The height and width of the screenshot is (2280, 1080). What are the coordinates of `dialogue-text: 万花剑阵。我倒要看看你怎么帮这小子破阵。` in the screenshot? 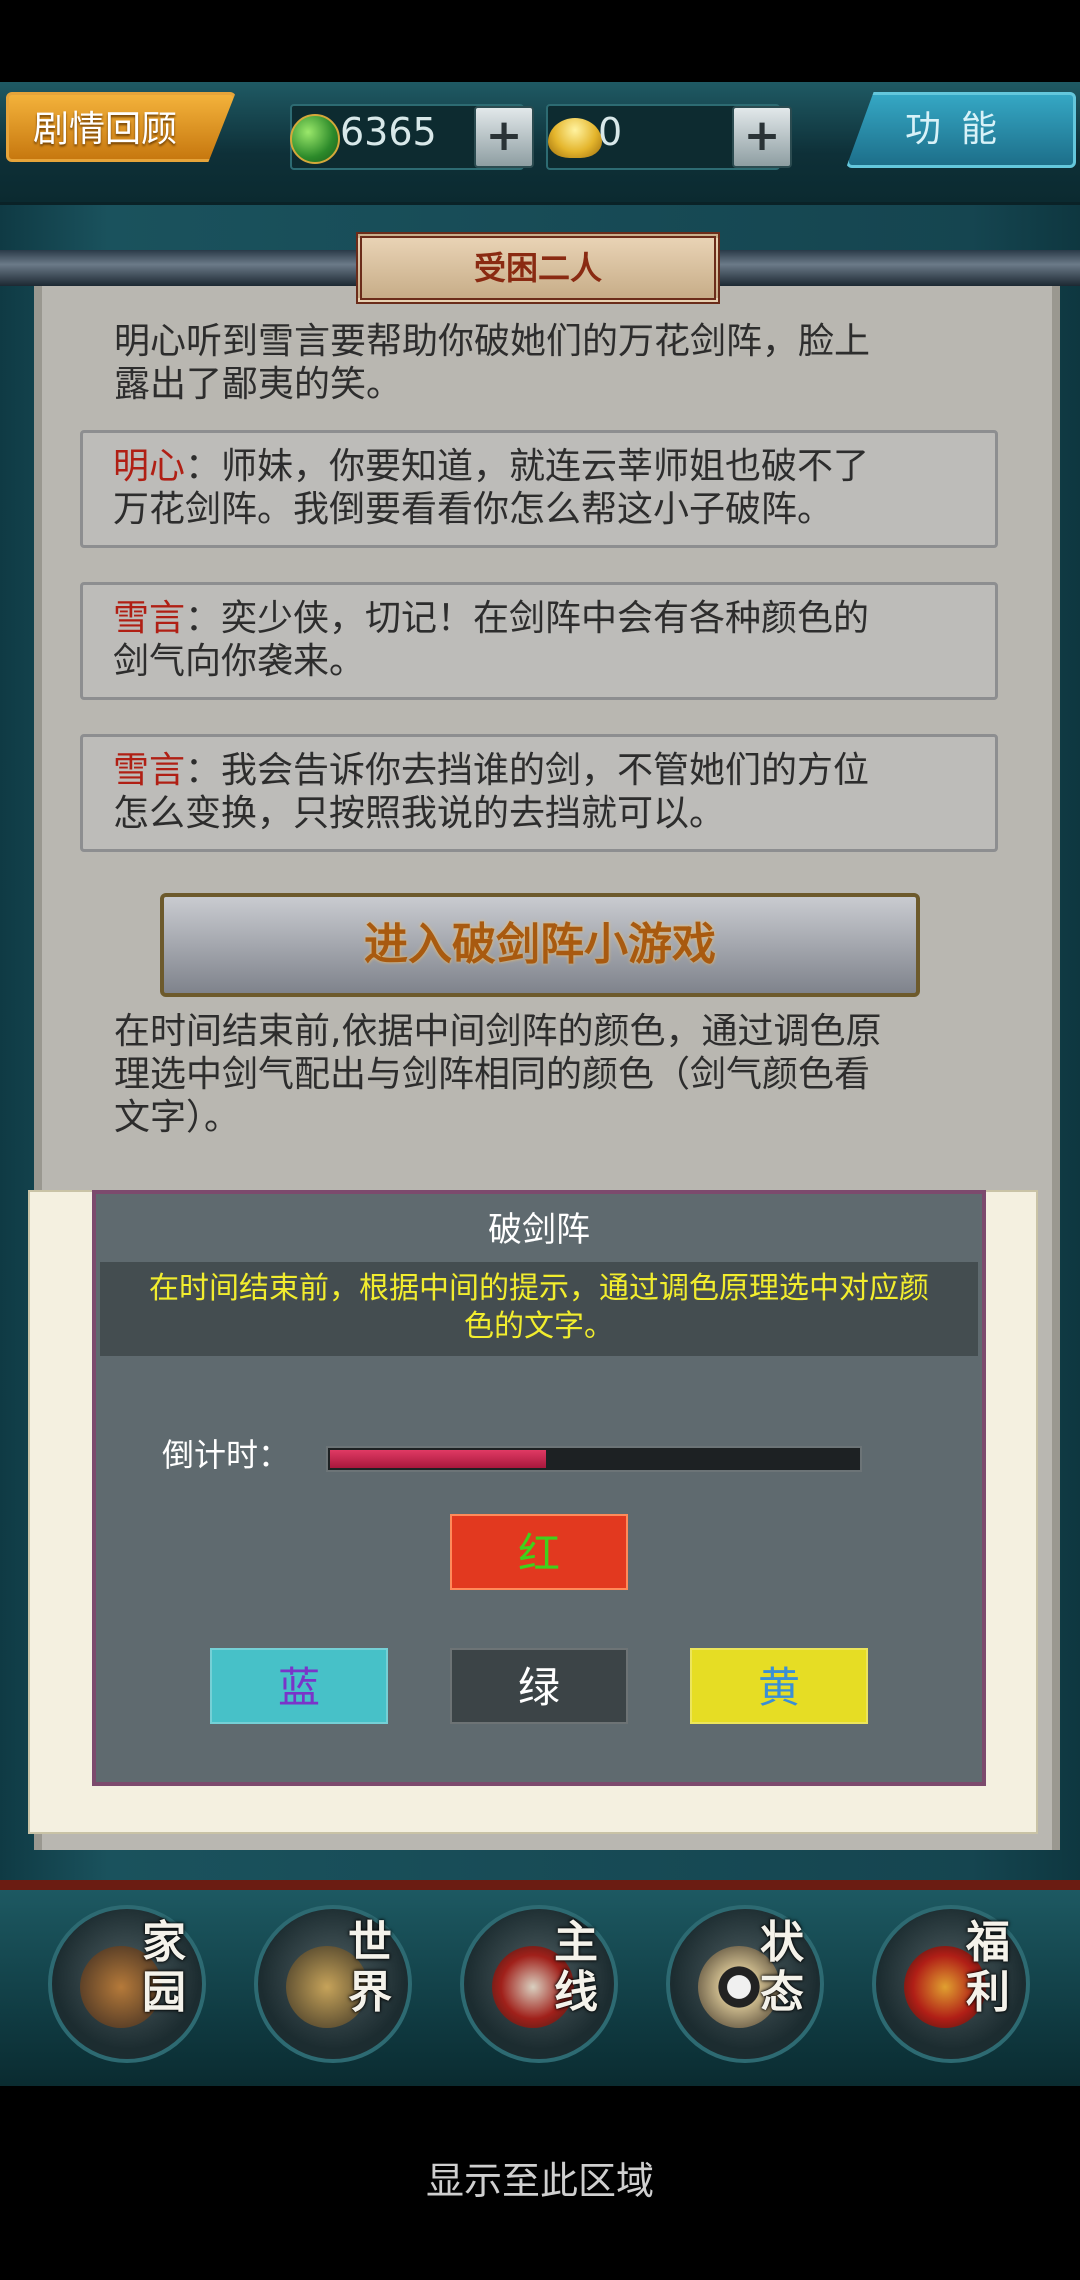 It's located at (473, 509).